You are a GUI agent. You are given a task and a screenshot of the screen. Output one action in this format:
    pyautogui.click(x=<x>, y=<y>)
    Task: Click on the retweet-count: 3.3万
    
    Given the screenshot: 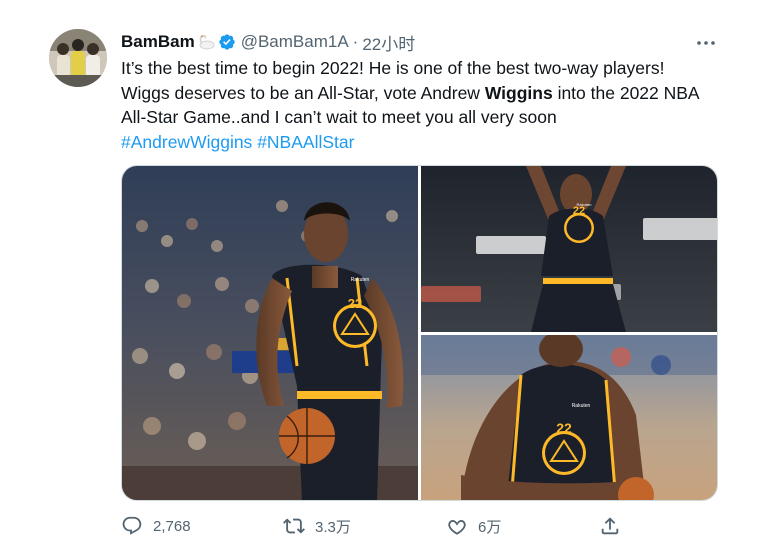 What is the action you would take?
    pyautogui.click(x=333, y=527)
    